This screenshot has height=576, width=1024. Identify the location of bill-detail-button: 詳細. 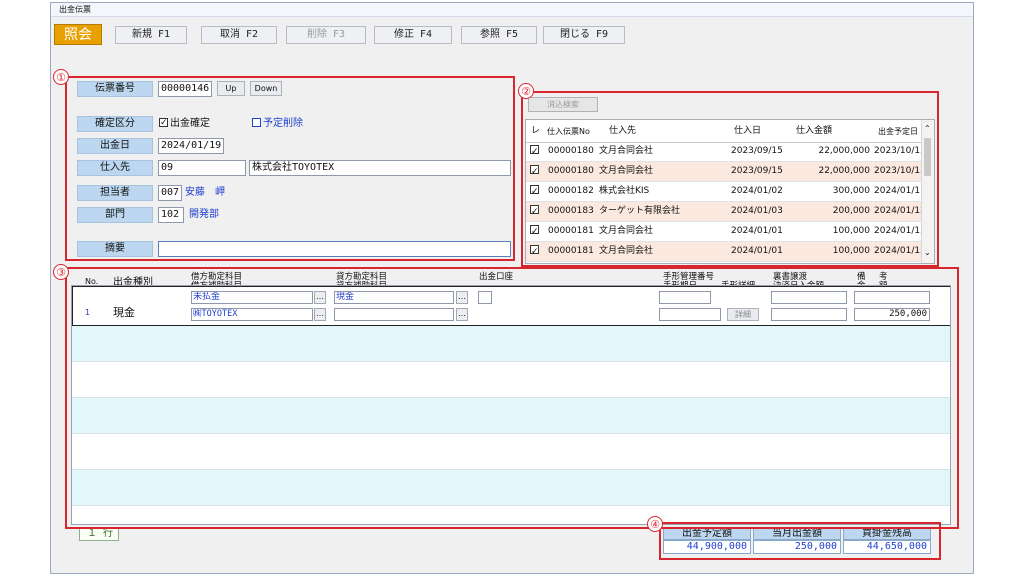
(743, 314).